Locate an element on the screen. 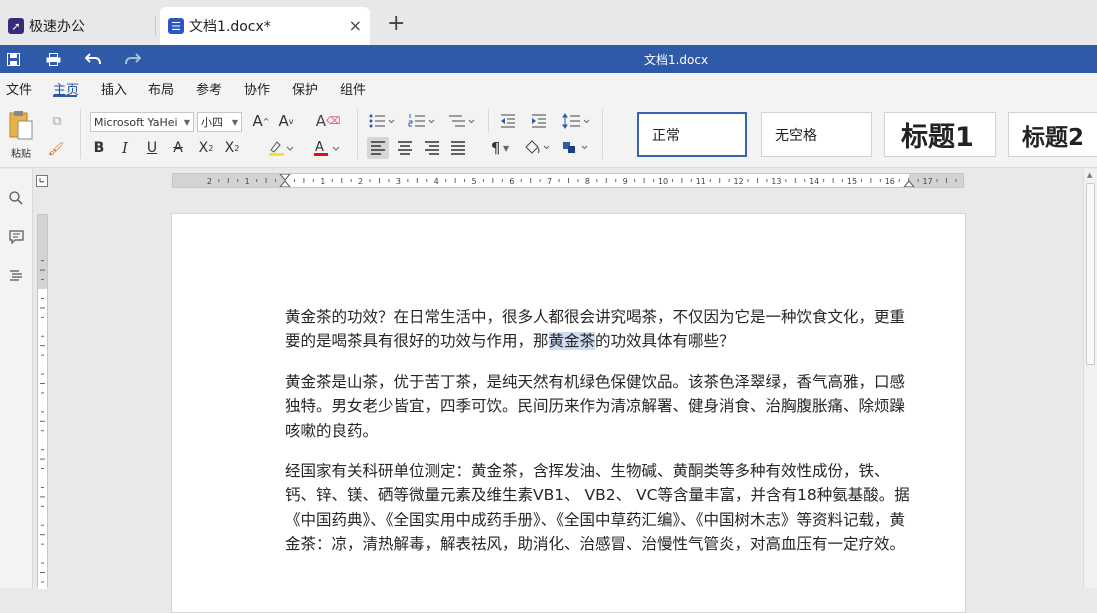 The image size is (1097, 613). redo-icon is located at coordinates (133, 59).